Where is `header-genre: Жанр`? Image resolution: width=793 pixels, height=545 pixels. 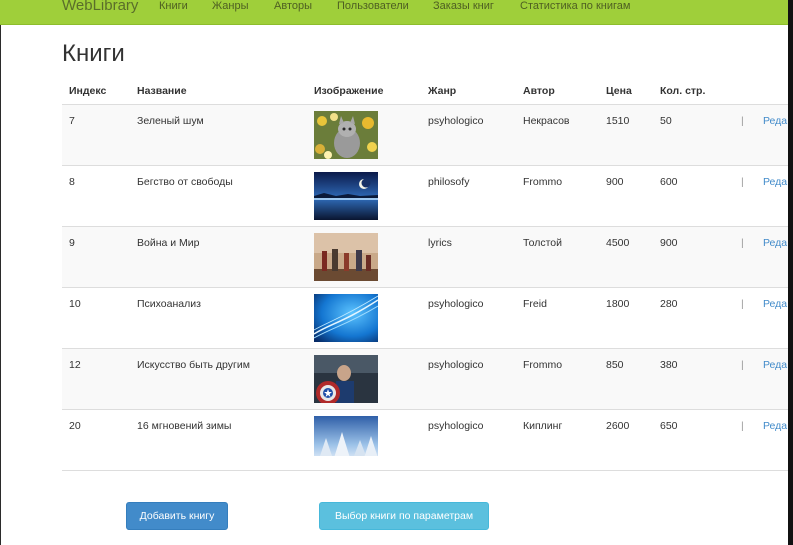
header-genre: Жанр is located at coordinates (442, 91).